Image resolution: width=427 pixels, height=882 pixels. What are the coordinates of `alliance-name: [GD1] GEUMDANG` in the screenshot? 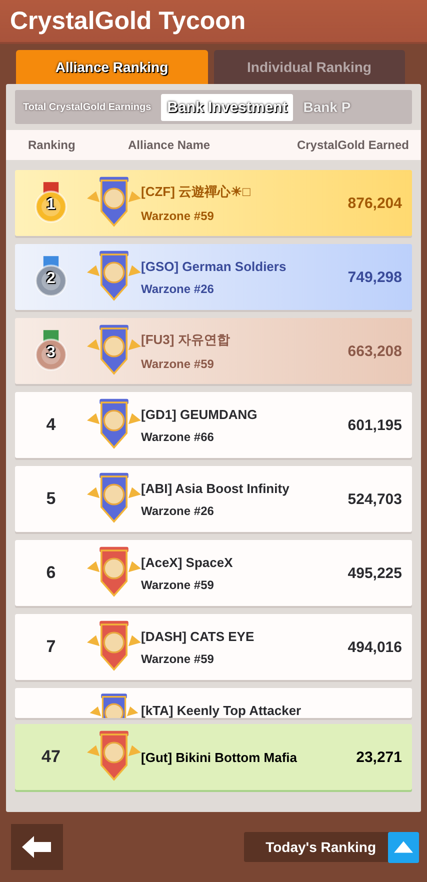 It's located at (199, 414).